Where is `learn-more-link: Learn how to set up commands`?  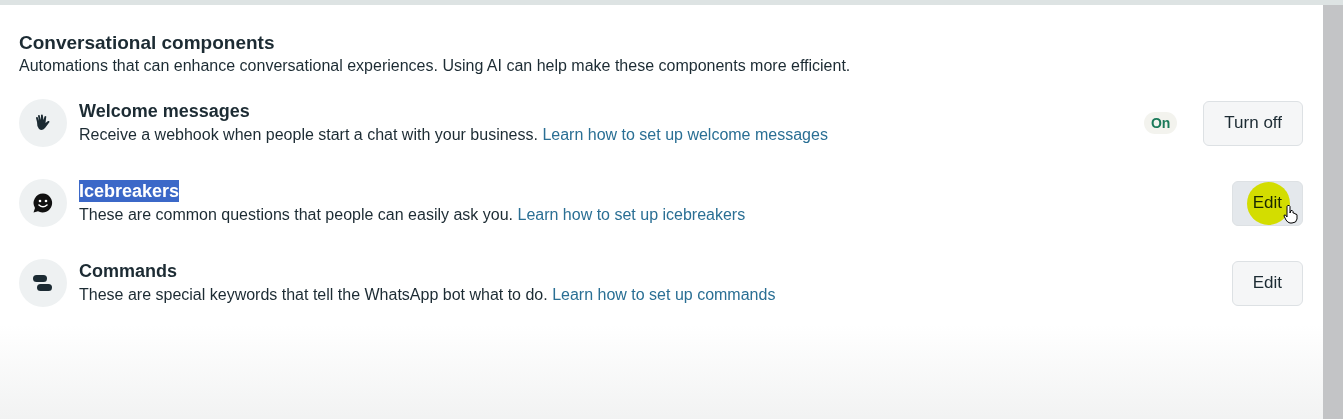 learn-more-link: Learn how to set up commands is located at coordinates (664, 294).